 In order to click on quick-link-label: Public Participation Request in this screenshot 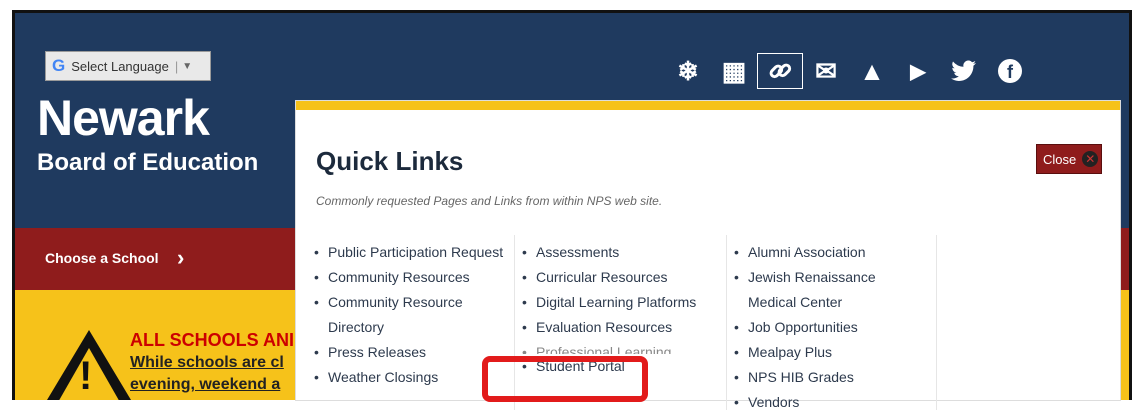, I will do `click(416, 252)`.